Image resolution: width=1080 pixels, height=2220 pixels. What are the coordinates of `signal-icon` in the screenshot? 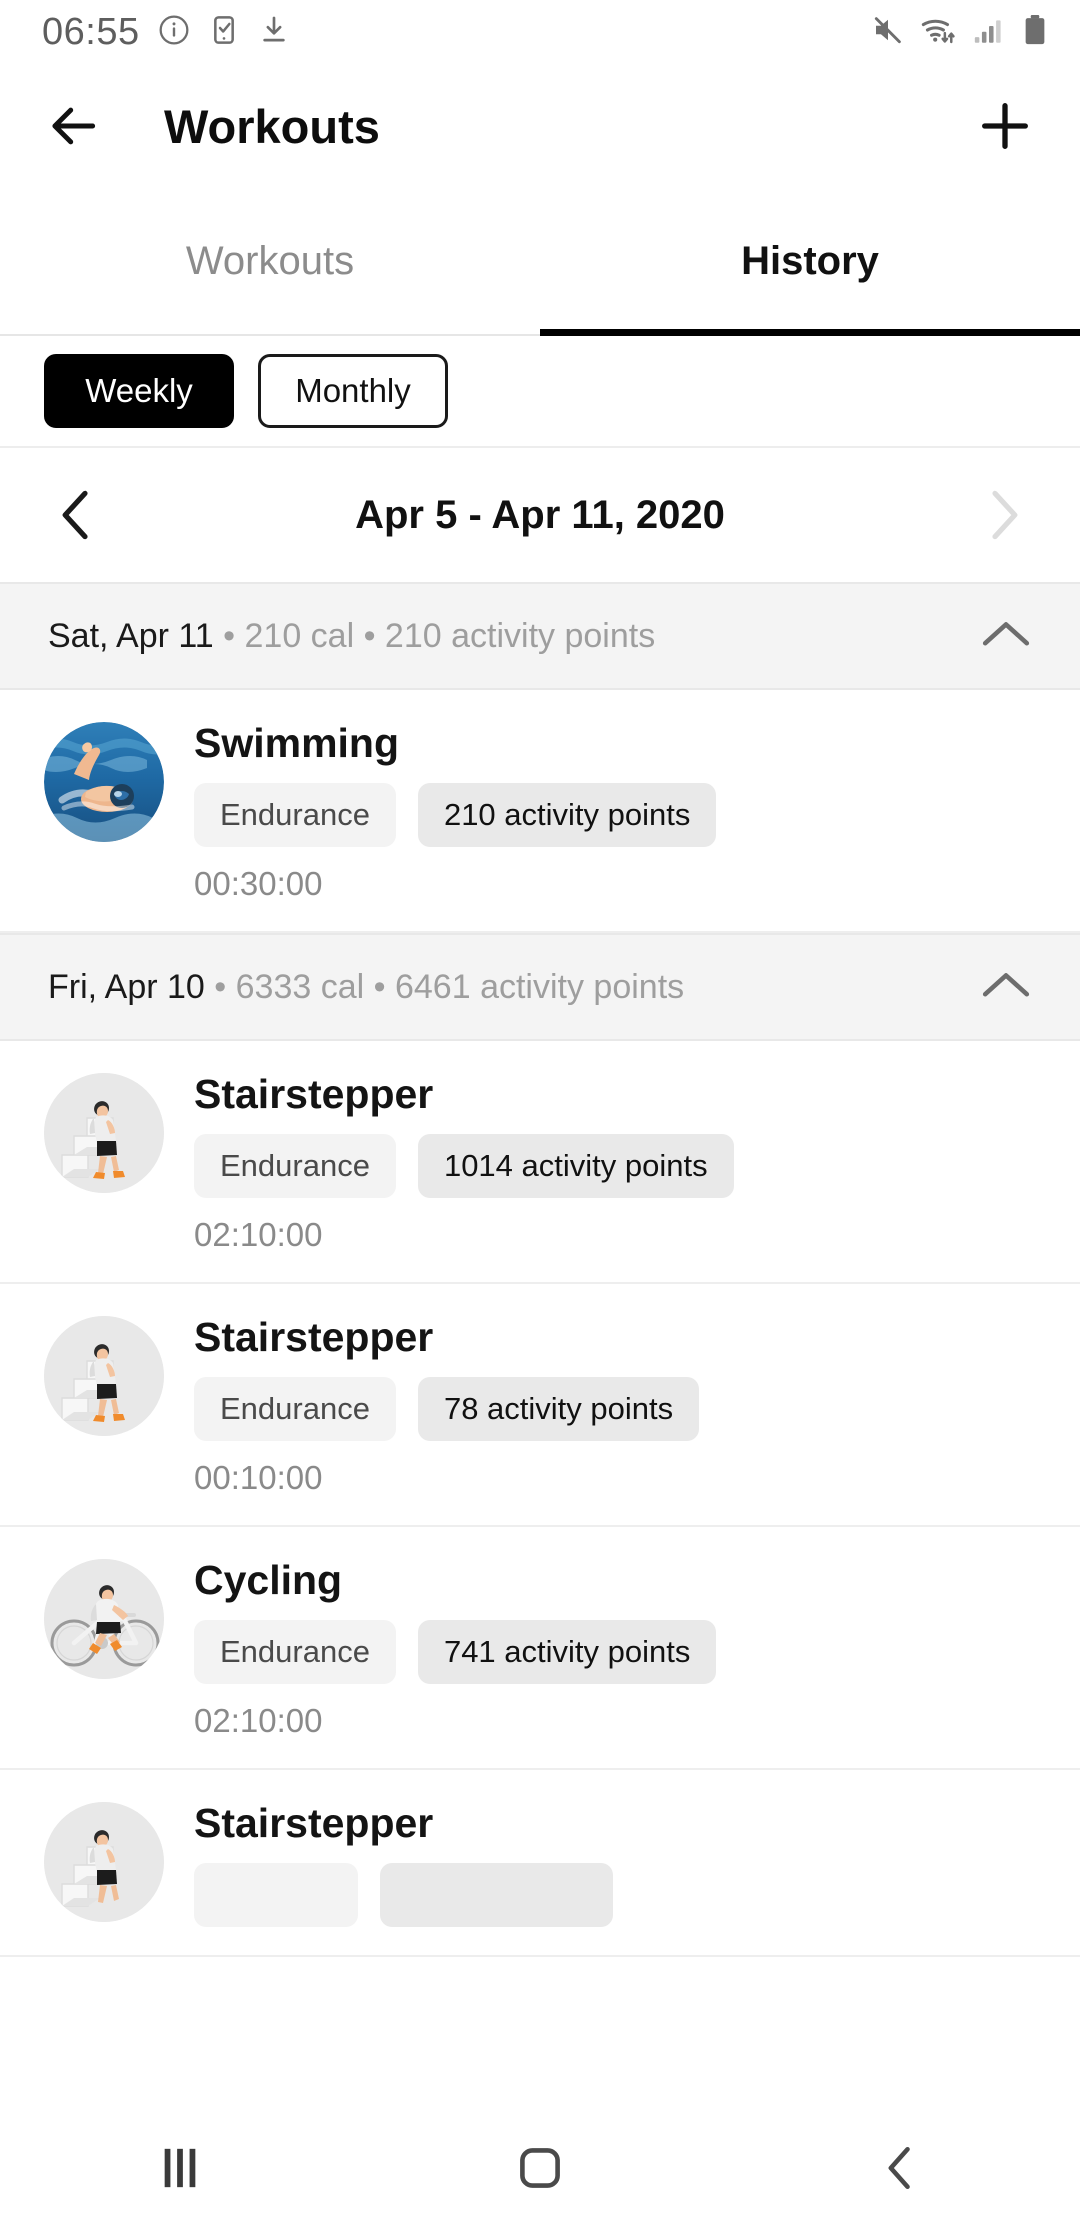 It's located at (989, 32).